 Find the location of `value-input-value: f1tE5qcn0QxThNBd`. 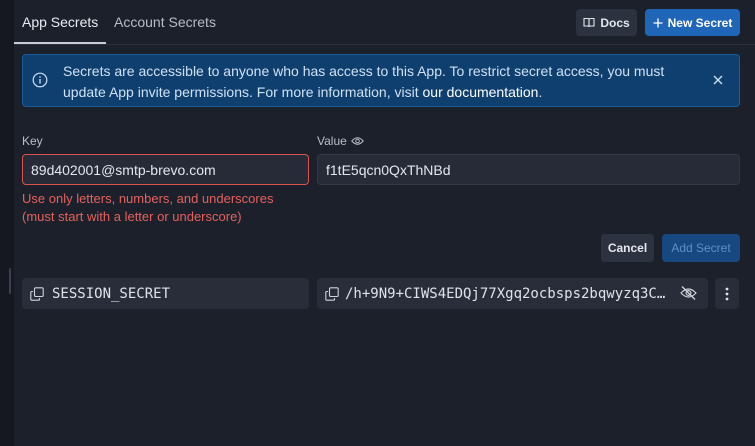

value-input-value: f1tE5qcn0QxThNBd is located at coordinates (388, 169).